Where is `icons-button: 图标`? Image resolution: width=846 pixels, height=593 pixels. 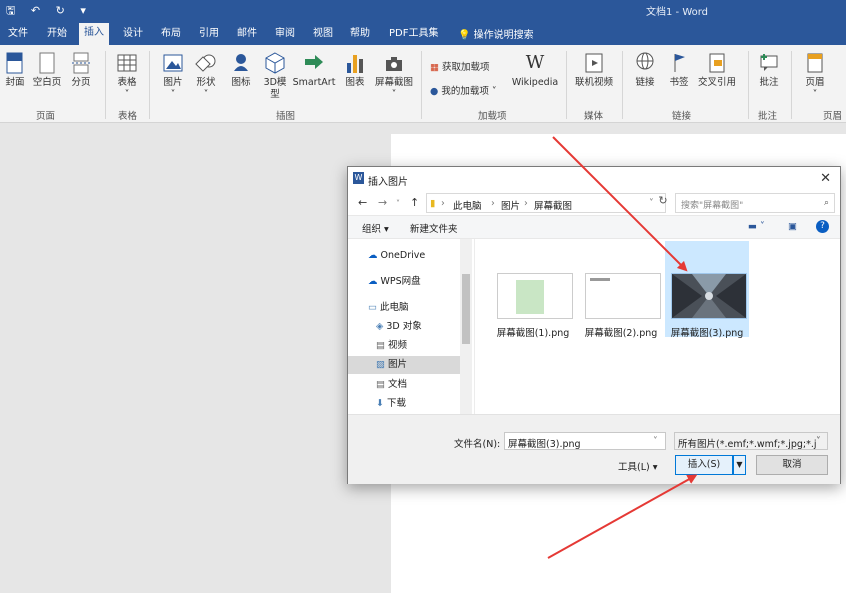
icons-button: 图标 is located at coordinates (241, 70).